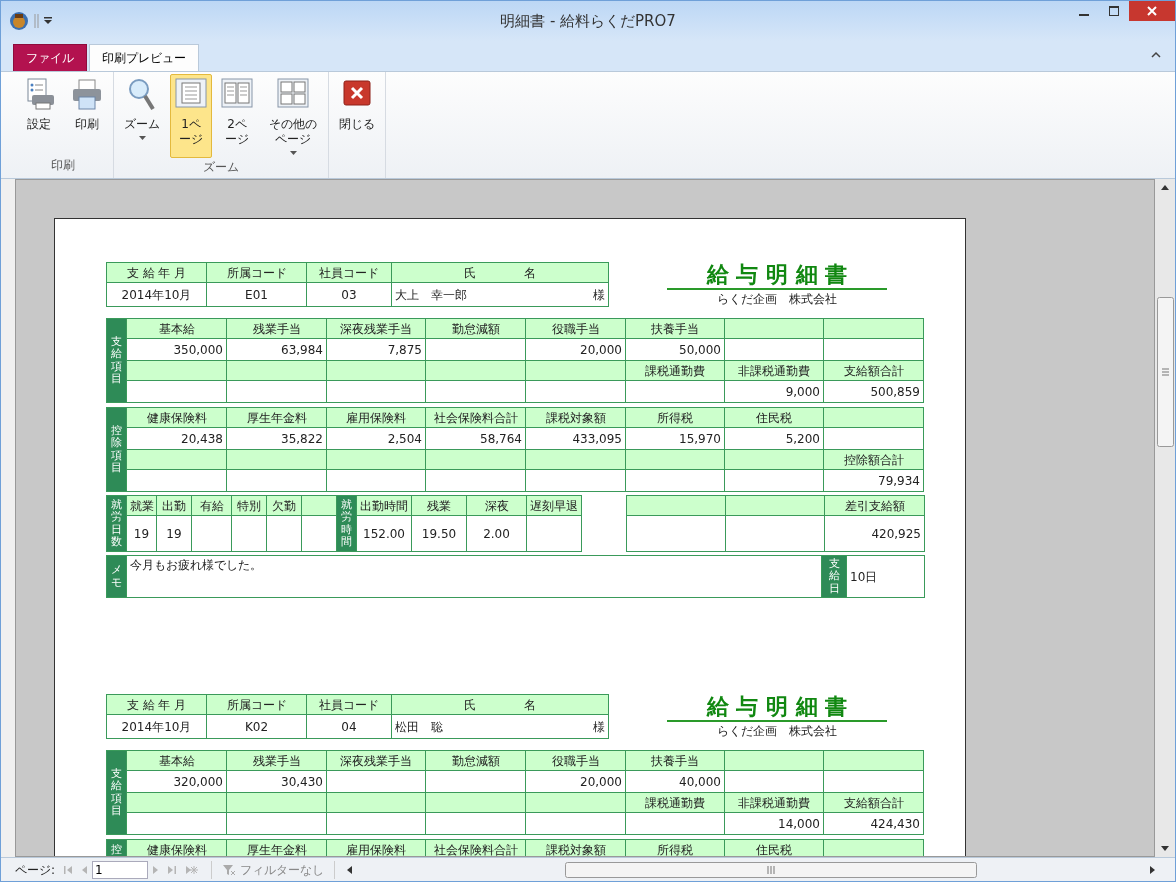 The height and width of the screenshot is (882, 1176). Describe the element at coordinates (191, 94) in the screenshot. I see `single-page-icon` at that location.